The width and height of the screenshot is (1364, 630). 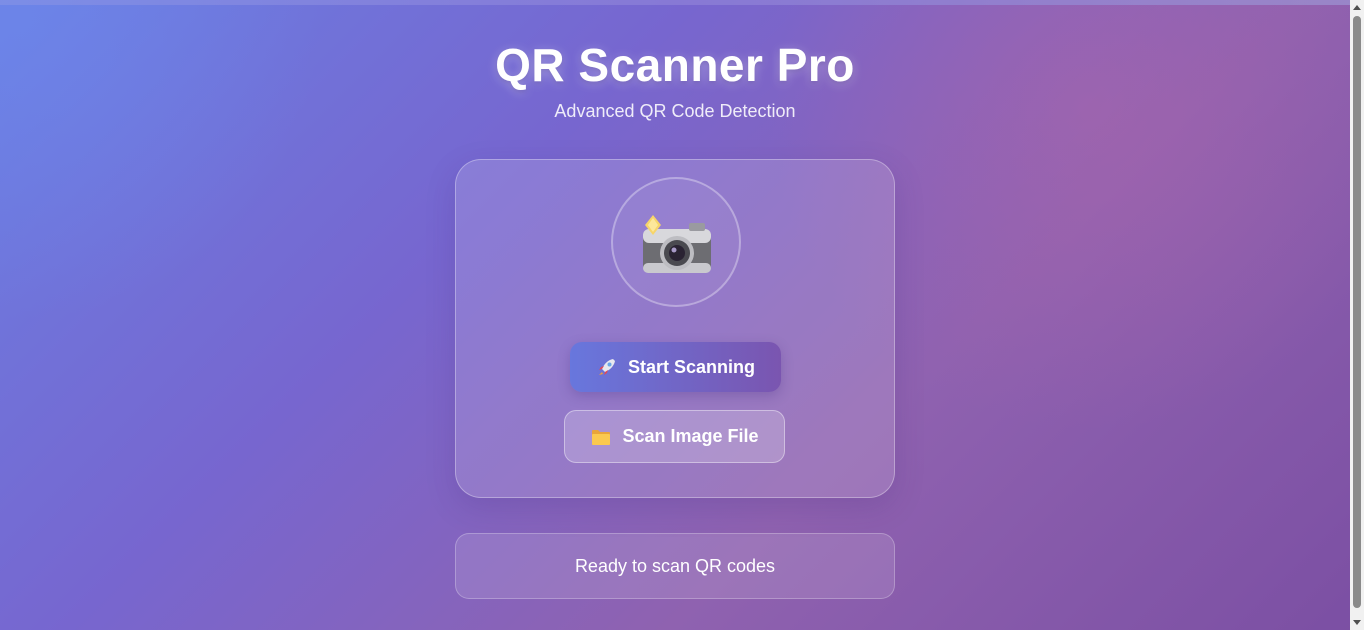 What do you see at coordinates (1357, 622) in the screenshot?
I see `scroll-down-arrow-icon` at bounding box center [1357, 622].